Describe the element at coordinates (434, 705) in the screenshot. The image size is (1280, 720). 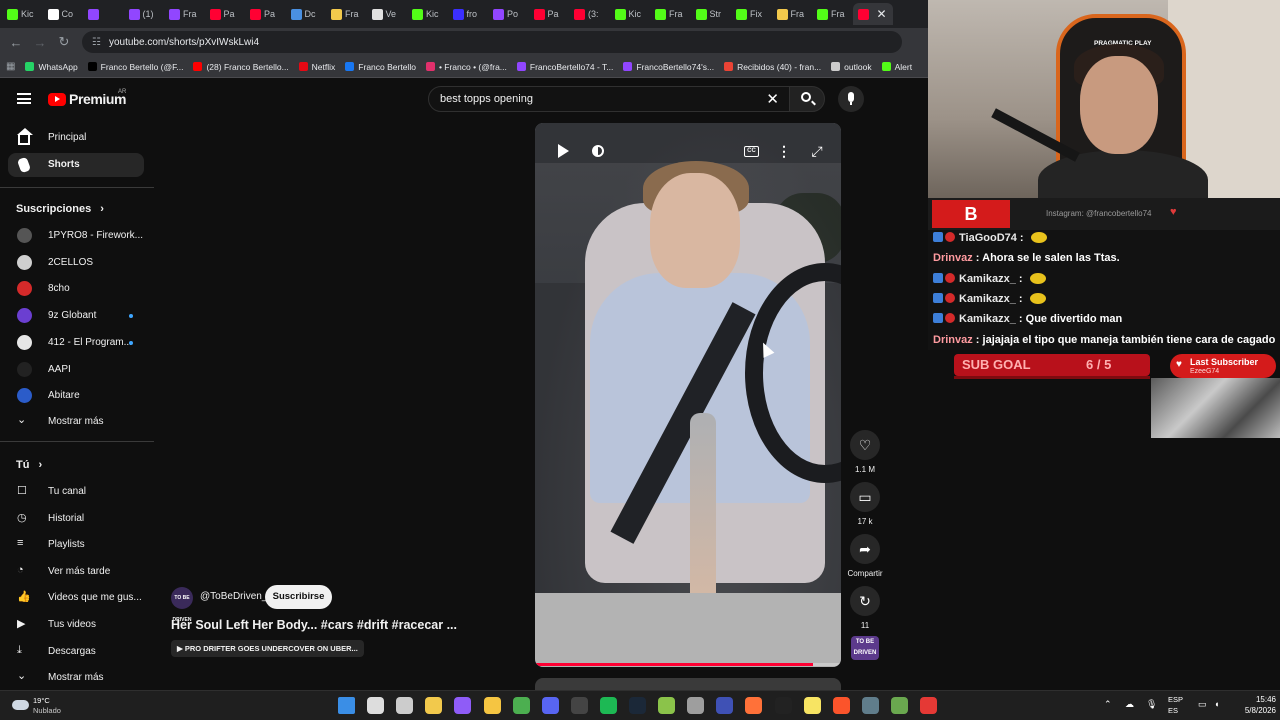
I see `store-icon` at that location.